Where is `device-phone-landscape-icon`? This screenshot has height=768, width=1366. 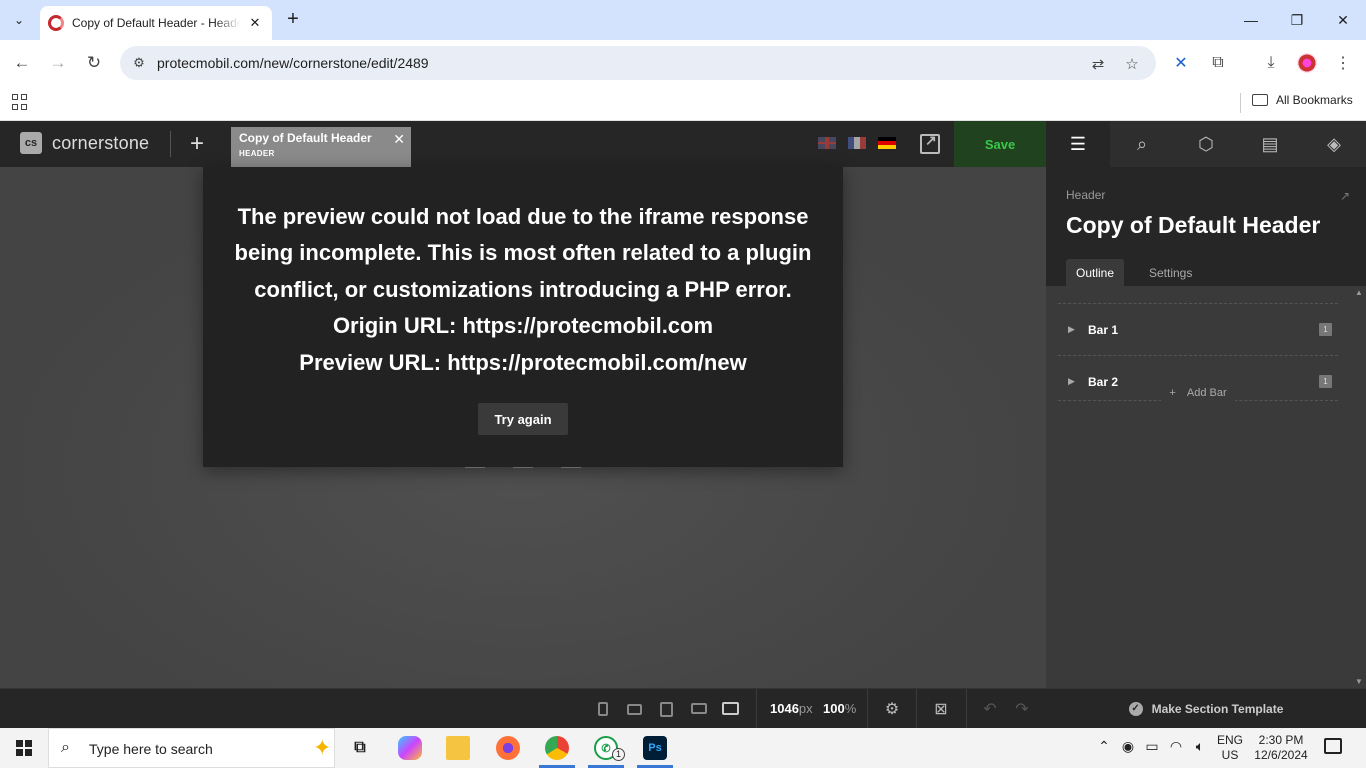 device-phone-landscape-icon is located at coordinates (634, 709).